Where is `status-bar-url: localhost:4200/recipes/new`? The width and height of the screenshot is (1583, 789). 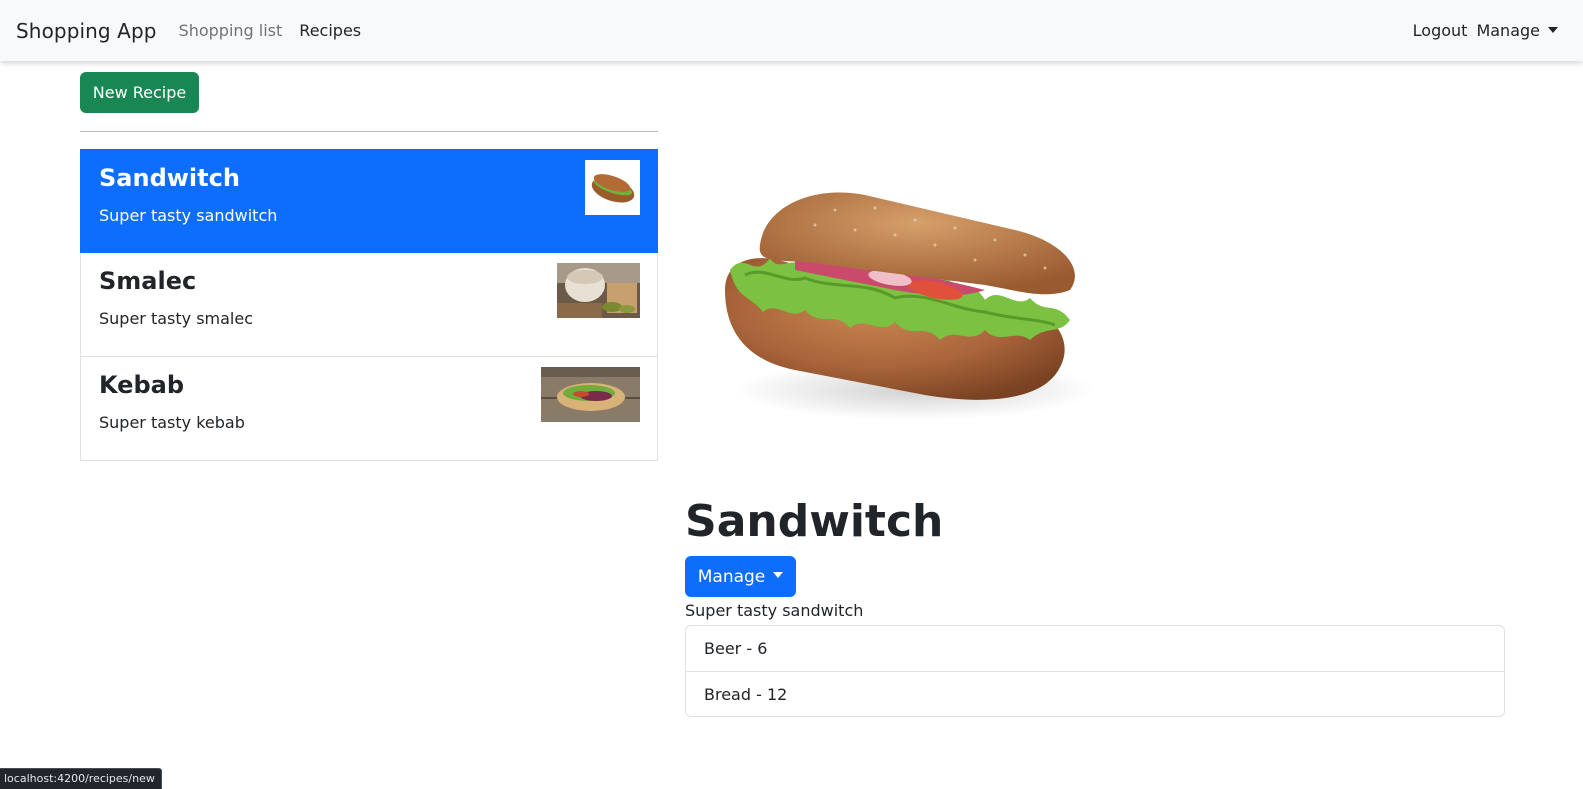 status-bar-url: localhost:4200/recipes/new is located at coordinates (81, 778).